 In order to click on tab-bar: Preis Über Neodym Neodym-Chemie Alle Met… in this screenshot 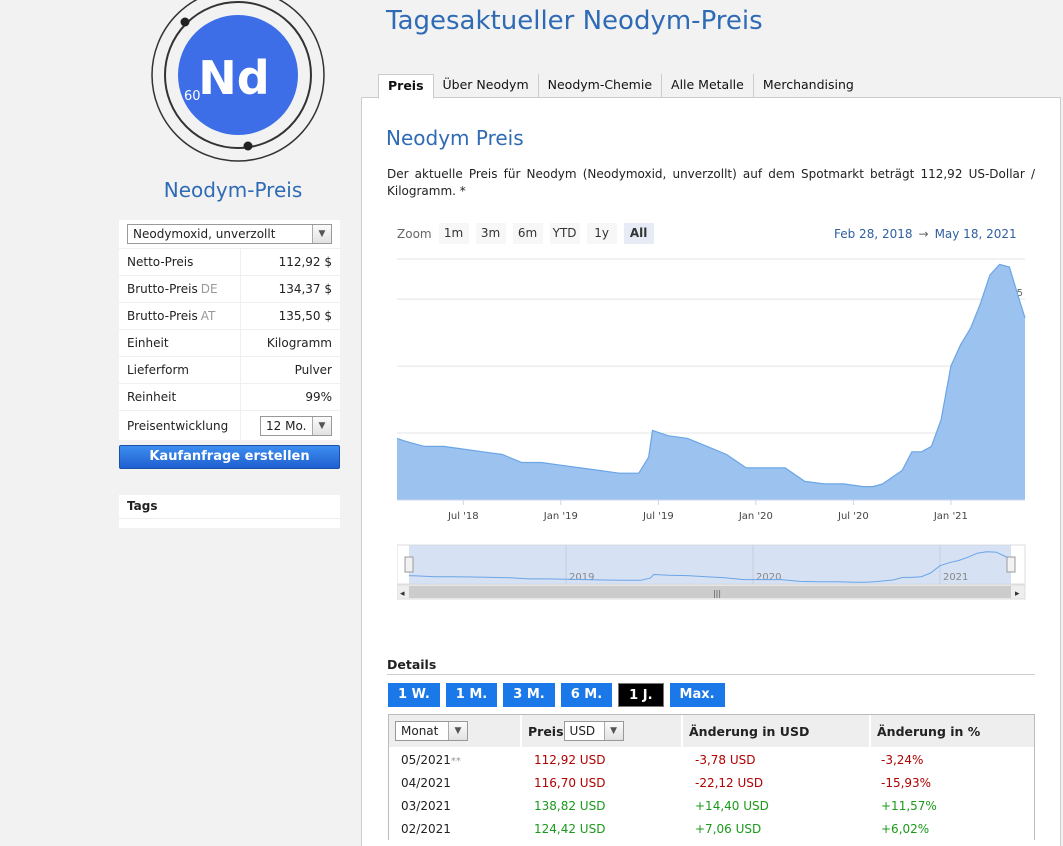, I will do `click(620, 86)`.